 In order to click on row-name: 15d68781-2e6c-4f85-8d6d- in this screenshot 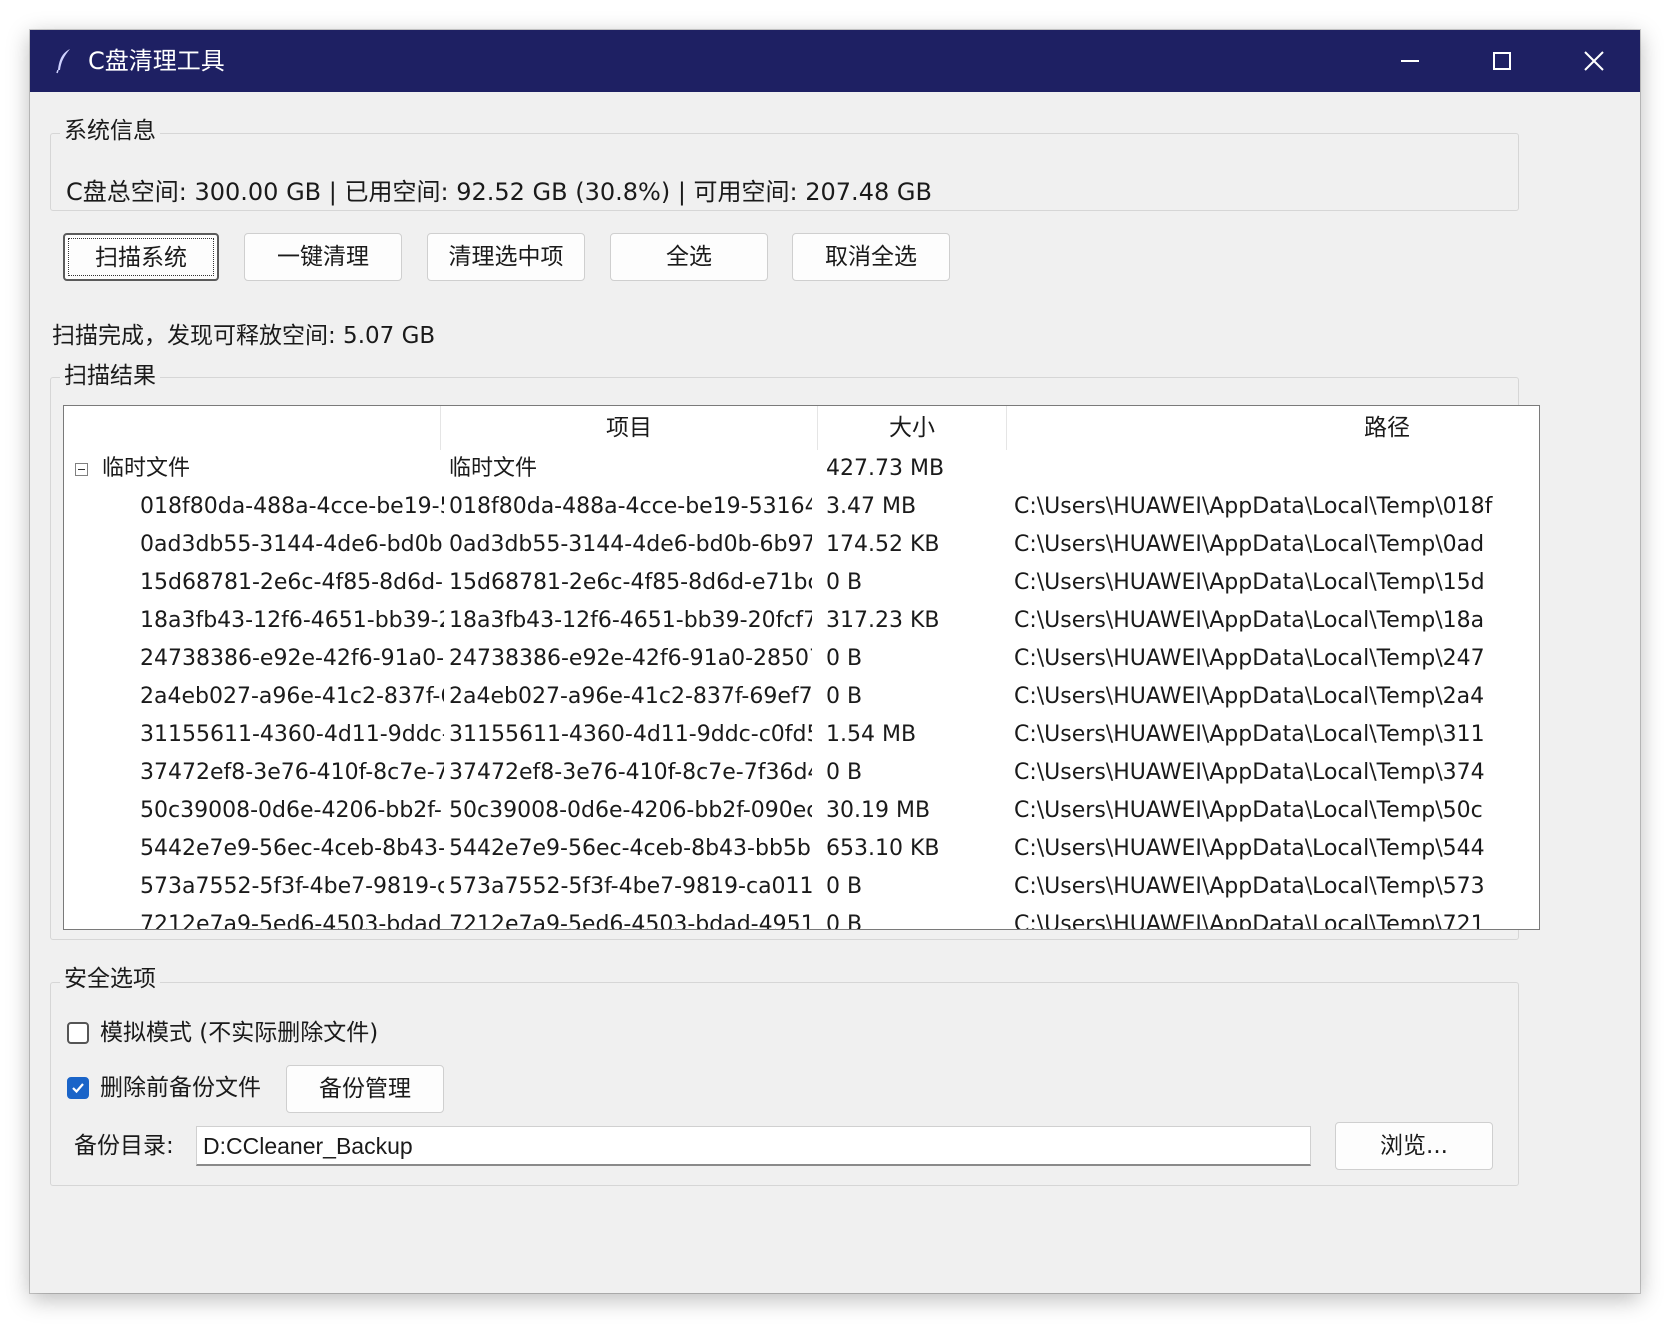, I will do `click(291, 582)`.